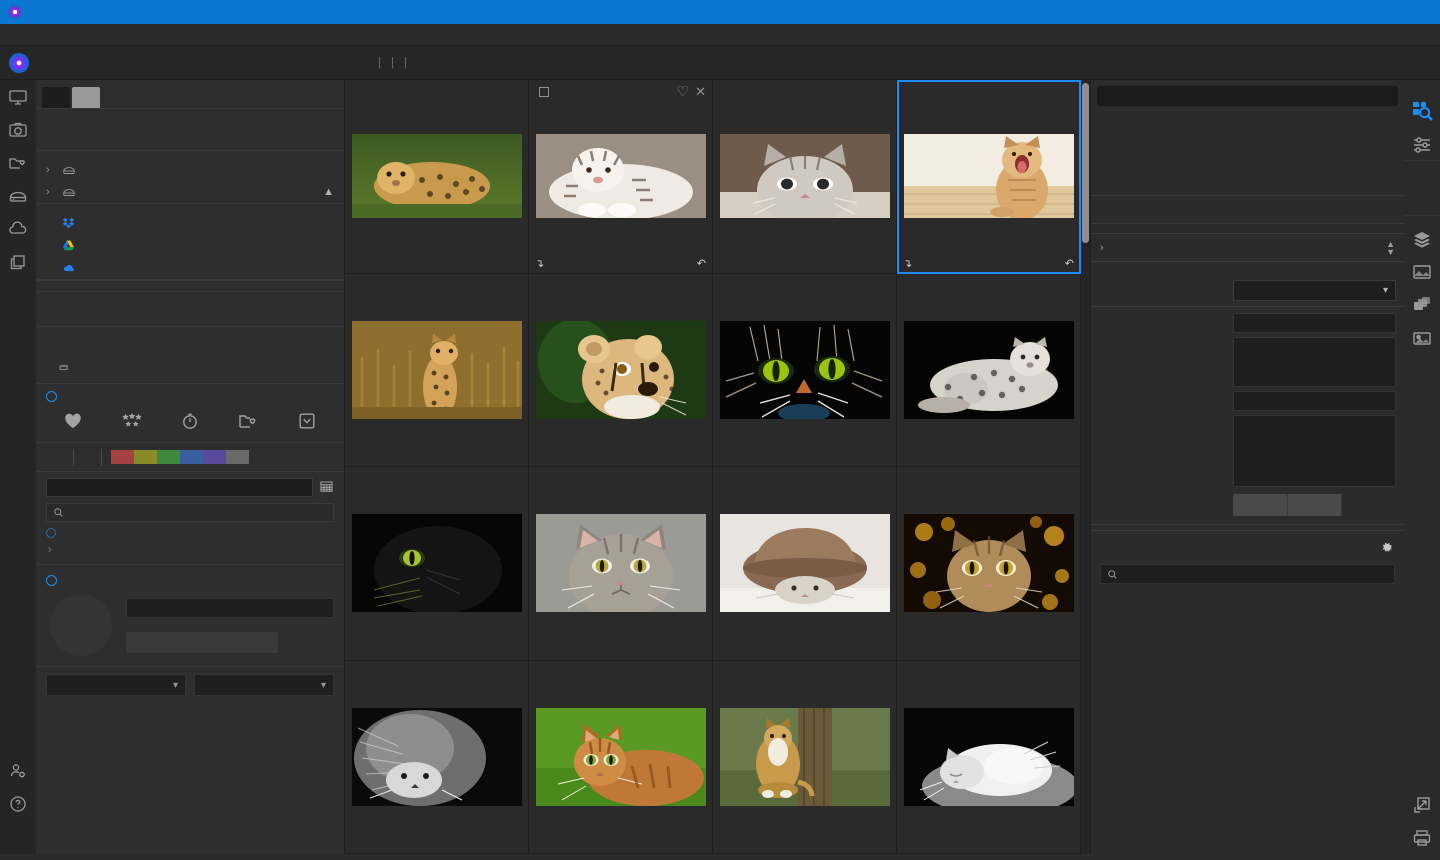 This screenshot has width=1440, height=860. I want to click on filter-recent, so click(190, 422).